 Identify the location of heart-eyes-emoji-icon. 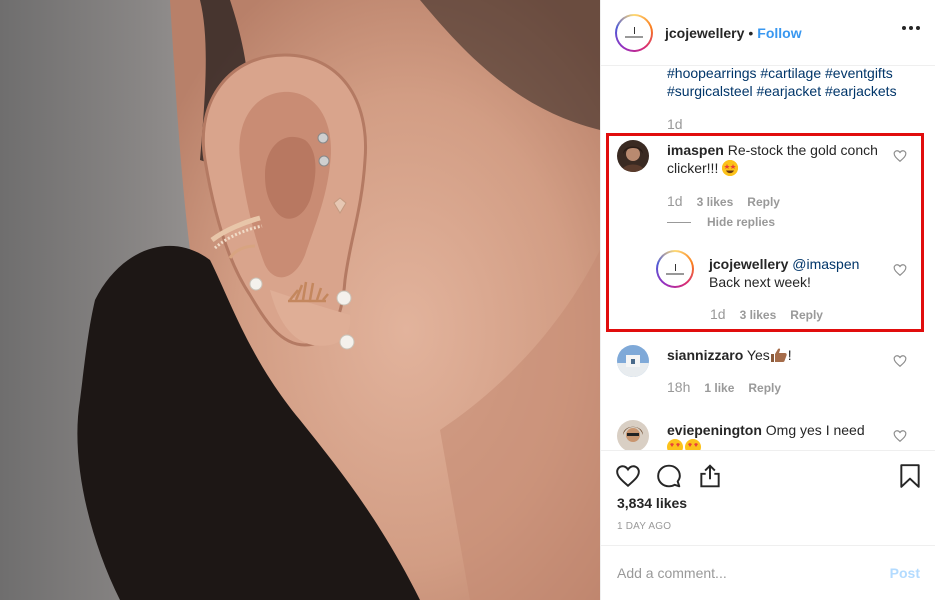
(684, 444).